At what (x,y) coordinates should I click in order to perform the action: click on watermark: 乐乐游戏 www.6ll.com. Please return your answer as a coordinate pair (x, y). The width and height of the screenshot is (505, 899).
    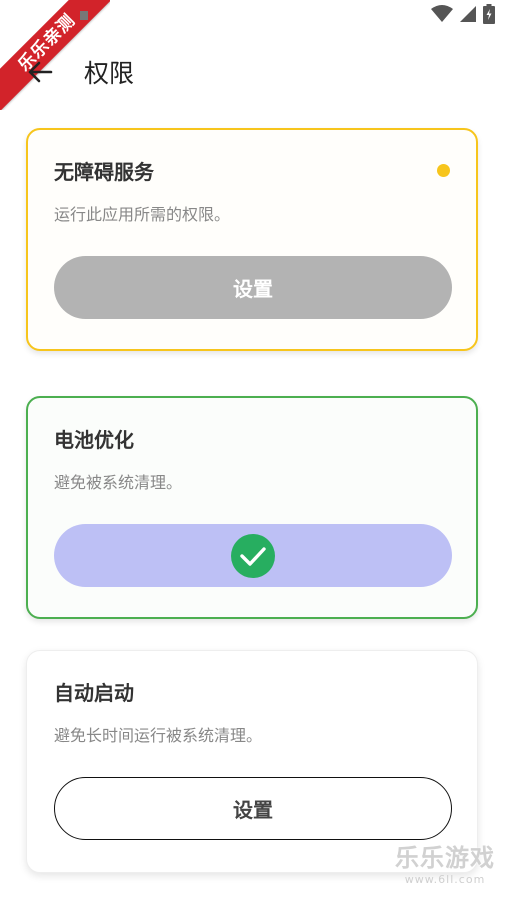
    Looking at the image, I should click on (445, 869).